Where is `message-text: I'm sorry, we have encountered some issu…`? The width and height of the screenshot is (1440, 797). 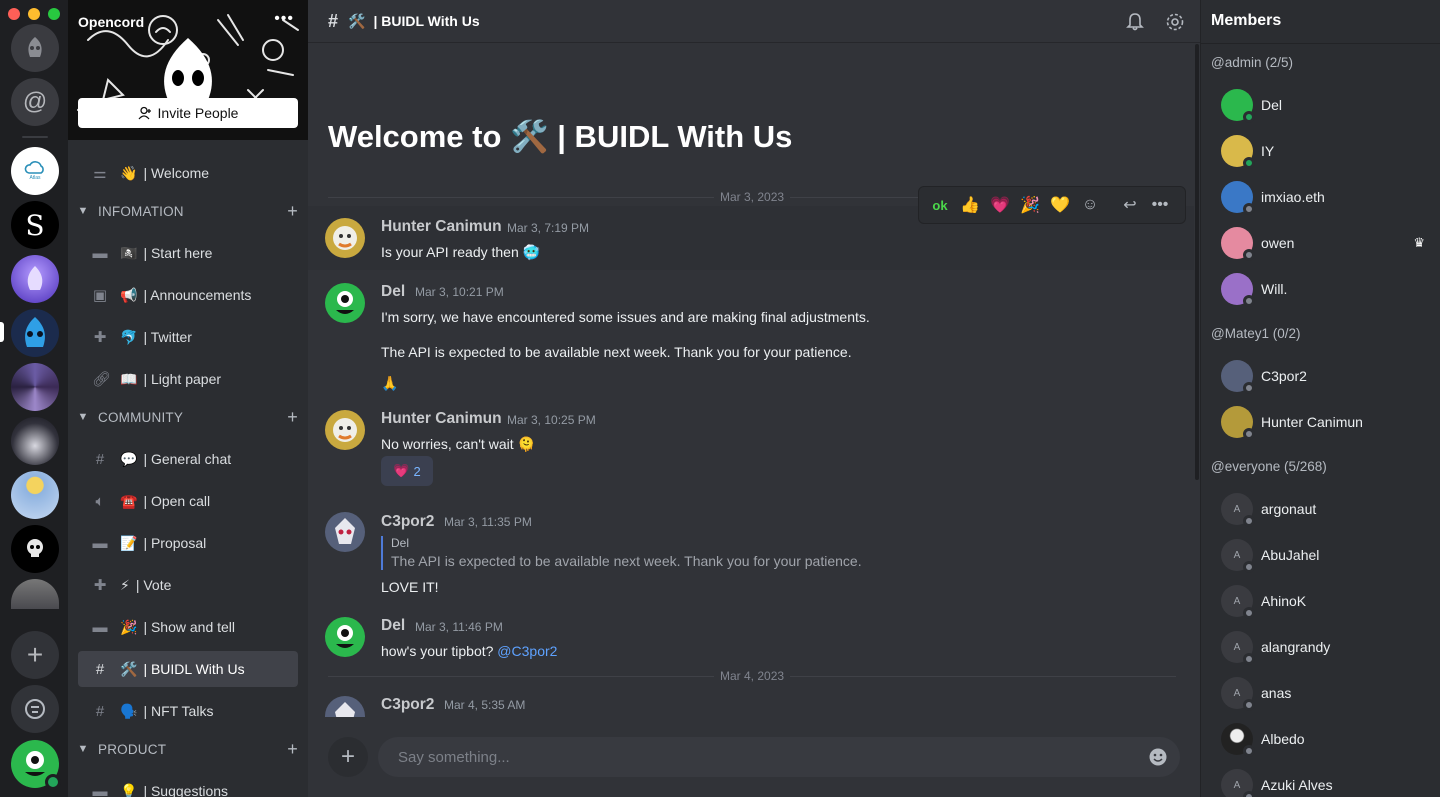 message-text: I'm sorry, we have encountered some issu… is located at coordinates (625, 317).